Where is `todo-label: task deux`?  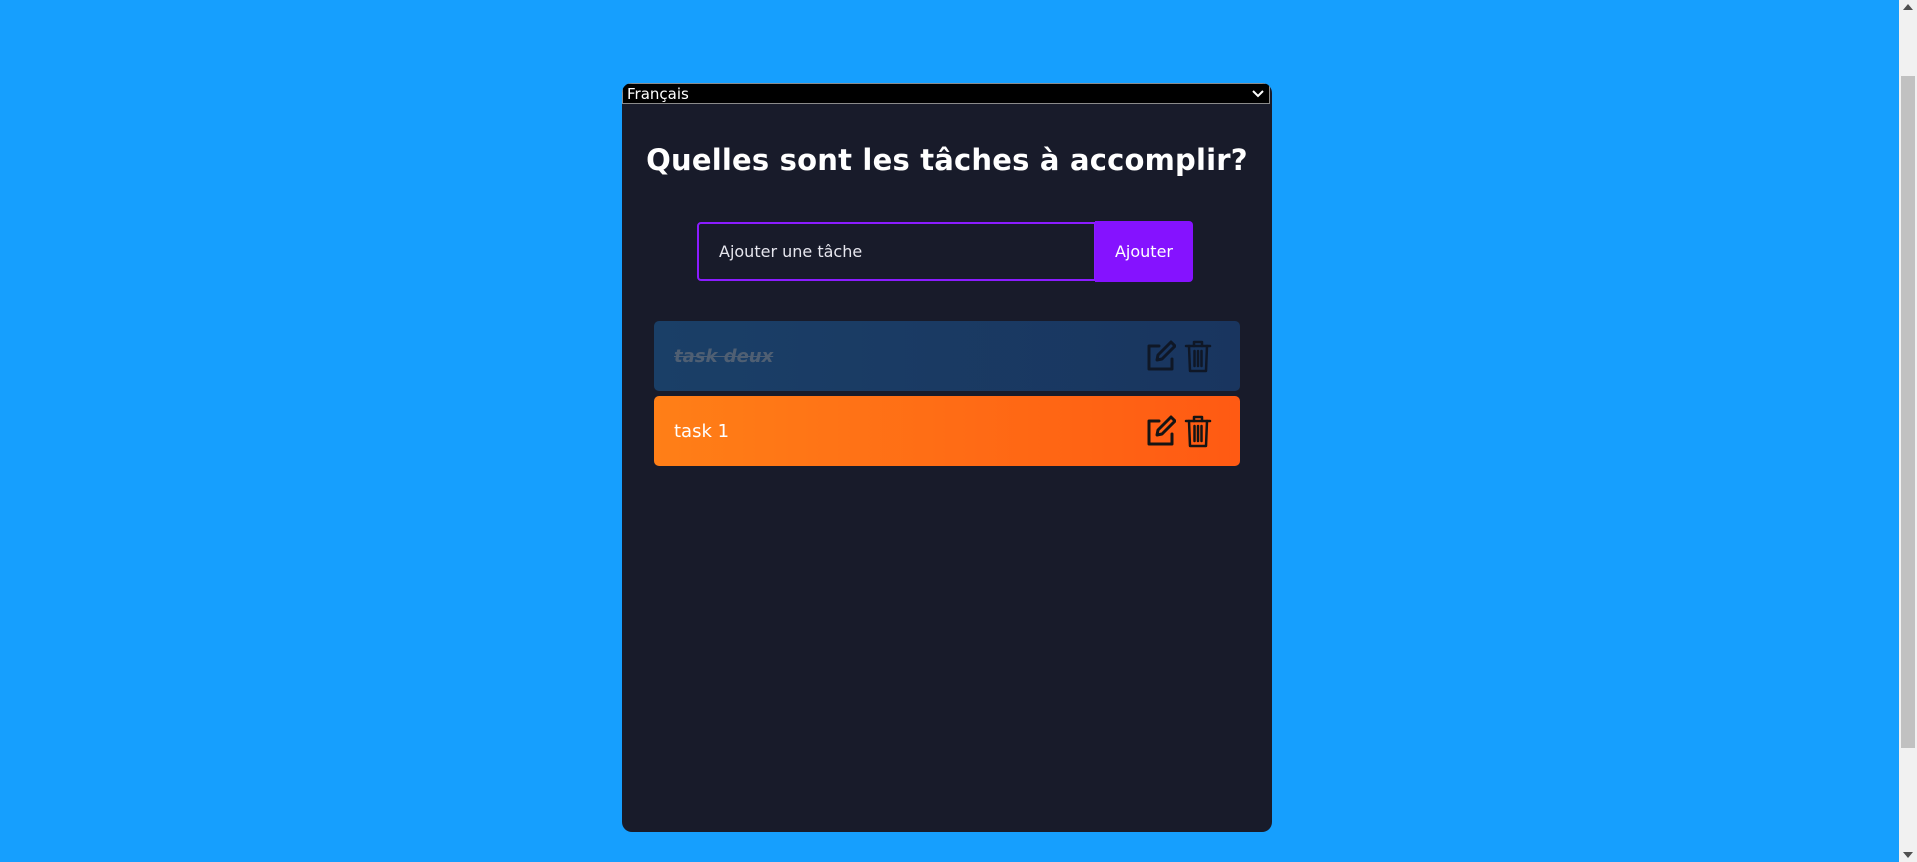 todo-label: task deux is located at coordinates (723, 356).